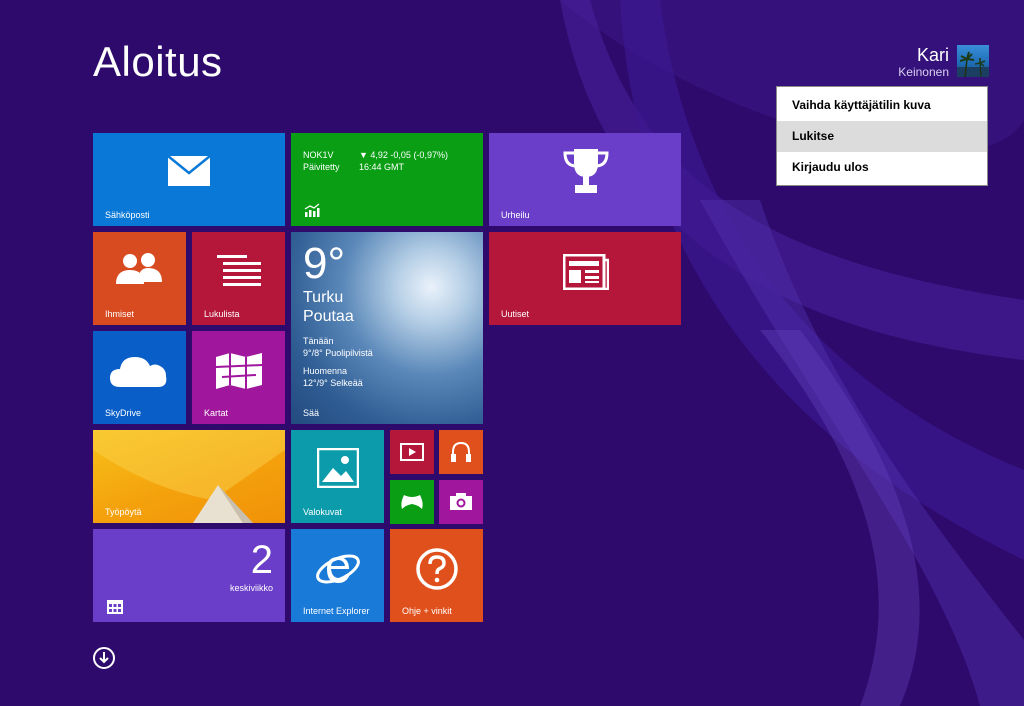  What do you see at coordinates (189, 170) in the screenshot?
I see `mail-icon` at bounding box center [189, 170].